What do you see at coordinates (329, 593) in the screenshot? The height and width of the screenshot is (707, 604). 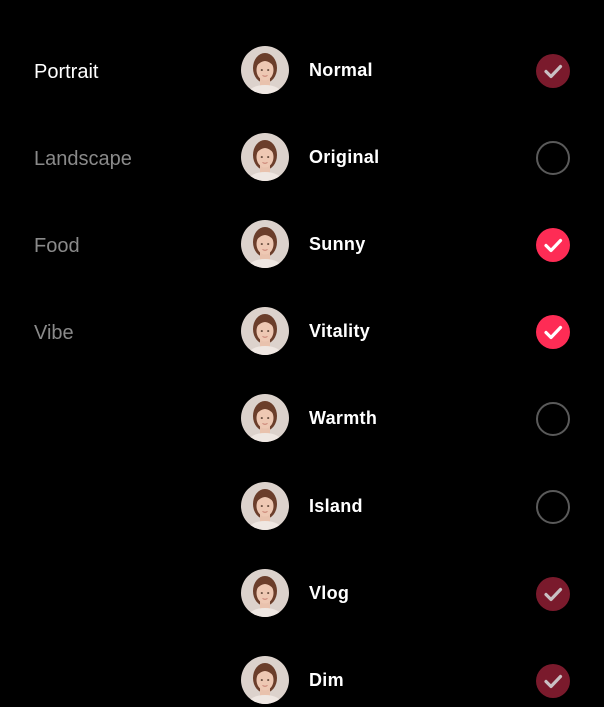 I see `filter-label: Vlog` at bounding box center [329, 593].